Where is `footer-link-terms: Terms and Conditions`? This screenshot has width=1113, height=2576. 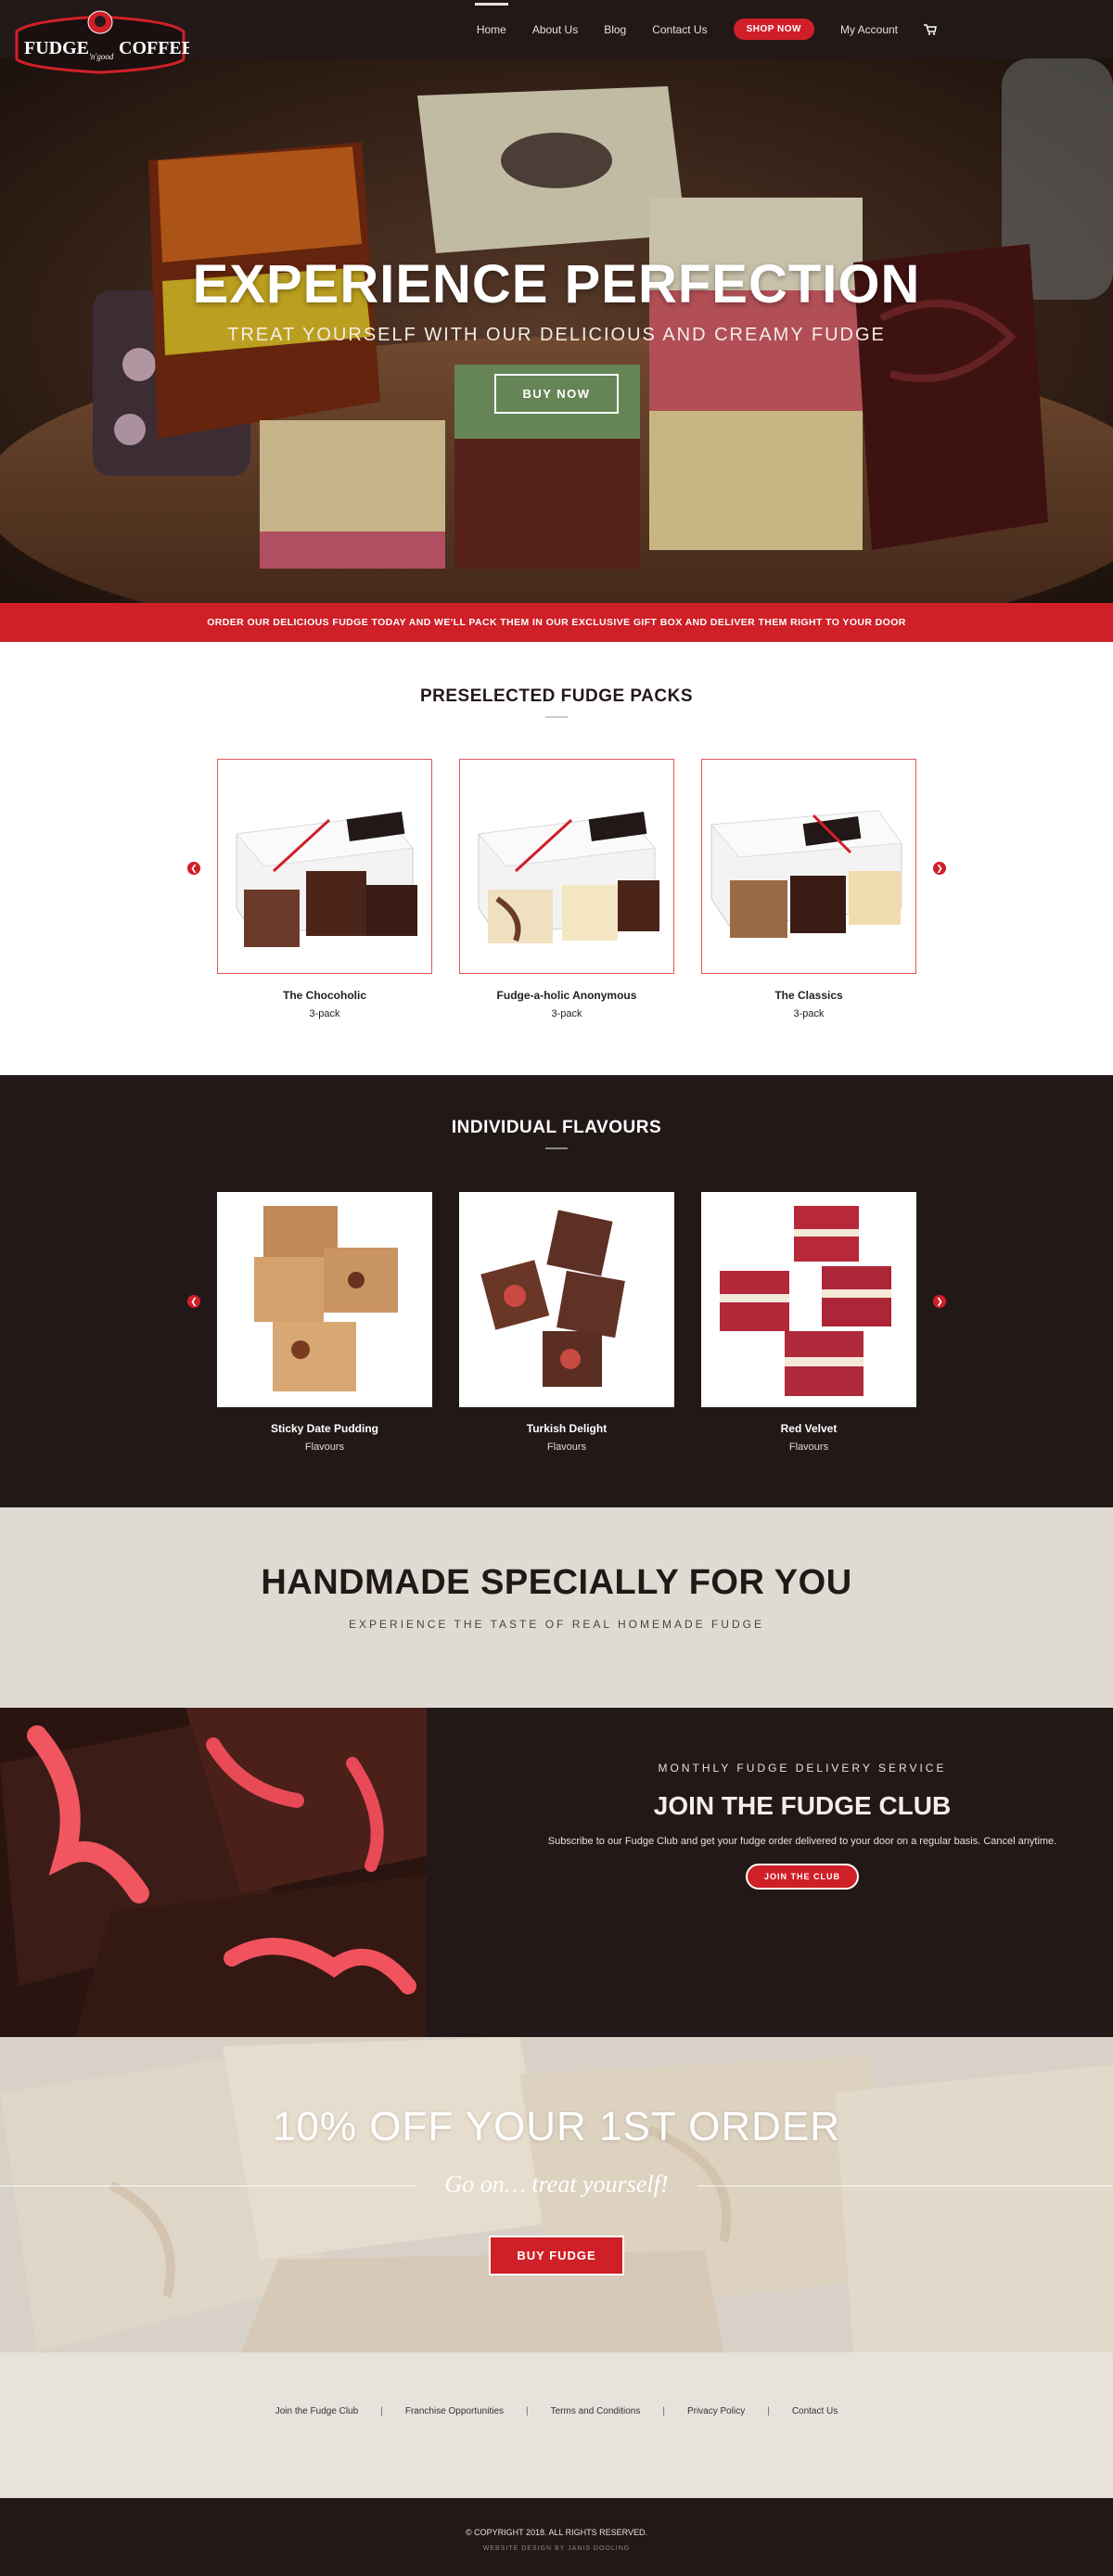 footer-link-terms: Terms and Conditions is located at coordinates (596, 2411).